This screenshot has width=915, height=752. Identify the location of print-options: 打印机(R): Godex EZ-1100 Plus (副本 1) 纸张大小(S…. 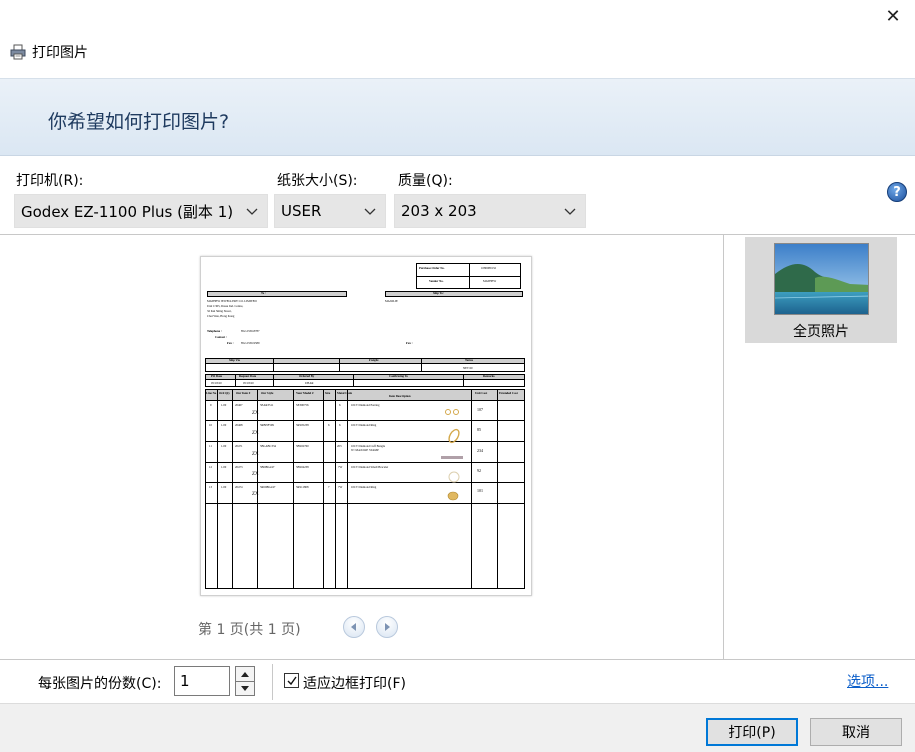
(457, 195).